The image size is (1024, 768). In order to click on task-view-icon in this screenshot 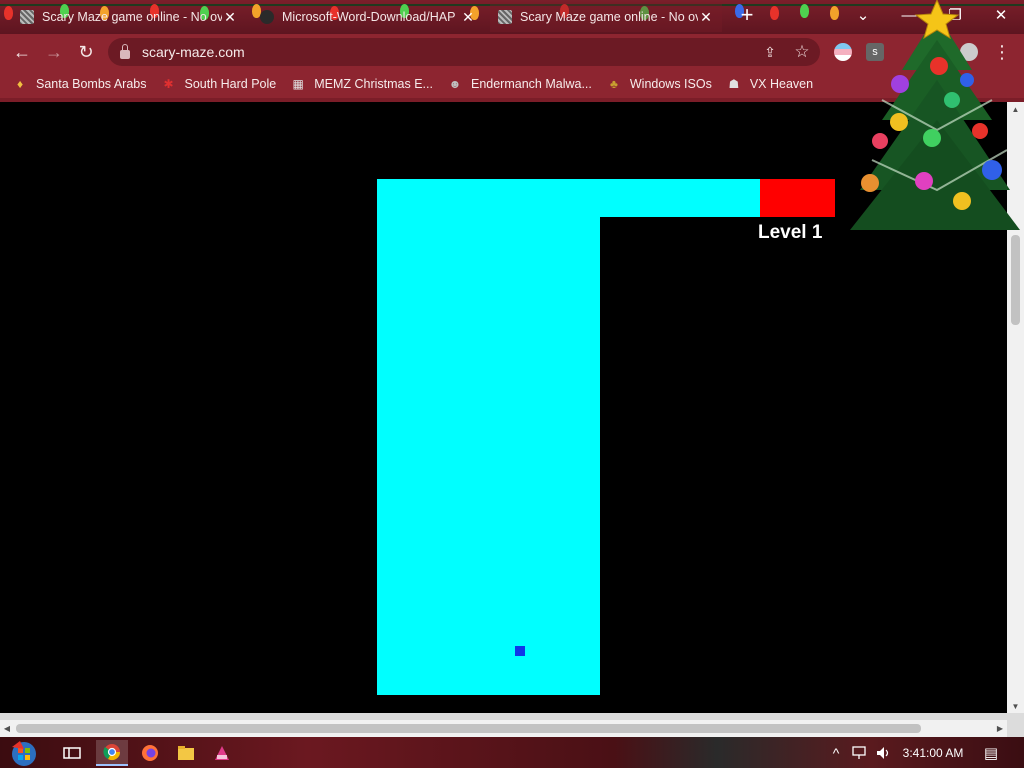, I will do `click(72, 753)`.